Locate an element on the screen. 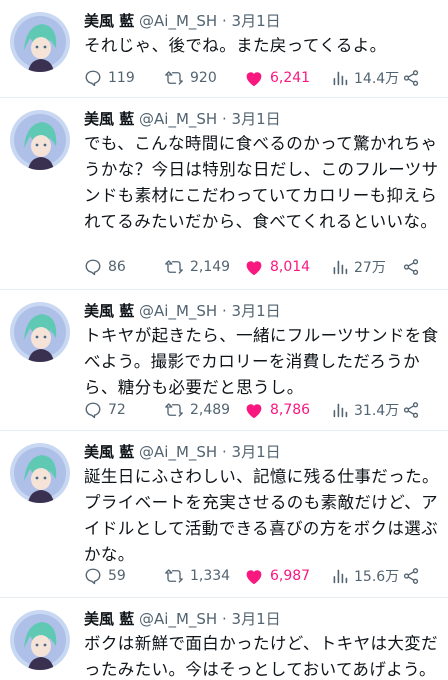 The height and width of the screenshot is (680, 448). like-button: 8,786 is located at coordinates (277, 410).